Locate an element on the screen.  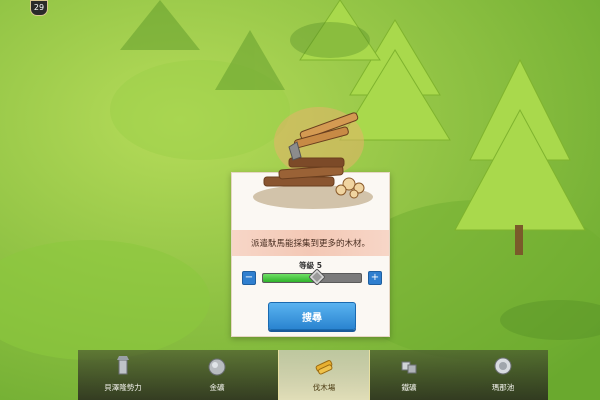
iron-ore-icon is located at coordinates (409, 367).